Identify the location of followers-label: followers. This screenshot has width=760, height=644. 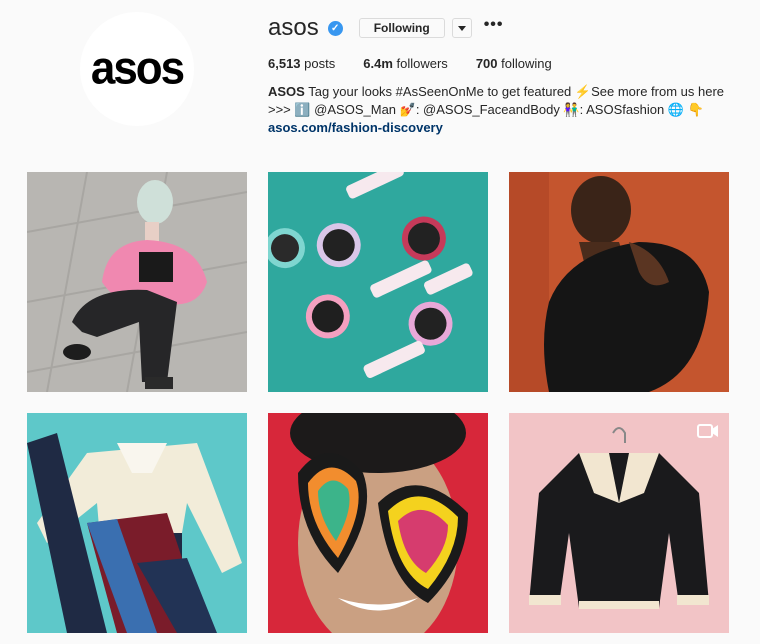
(422, 63).